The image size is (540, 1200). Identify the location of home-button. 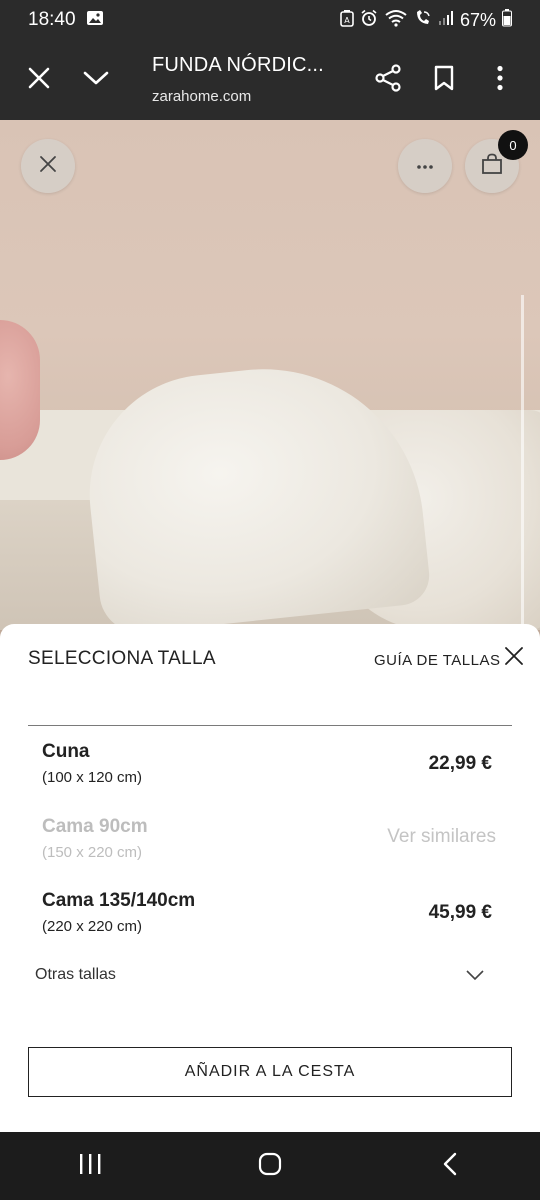
(270, 1166).